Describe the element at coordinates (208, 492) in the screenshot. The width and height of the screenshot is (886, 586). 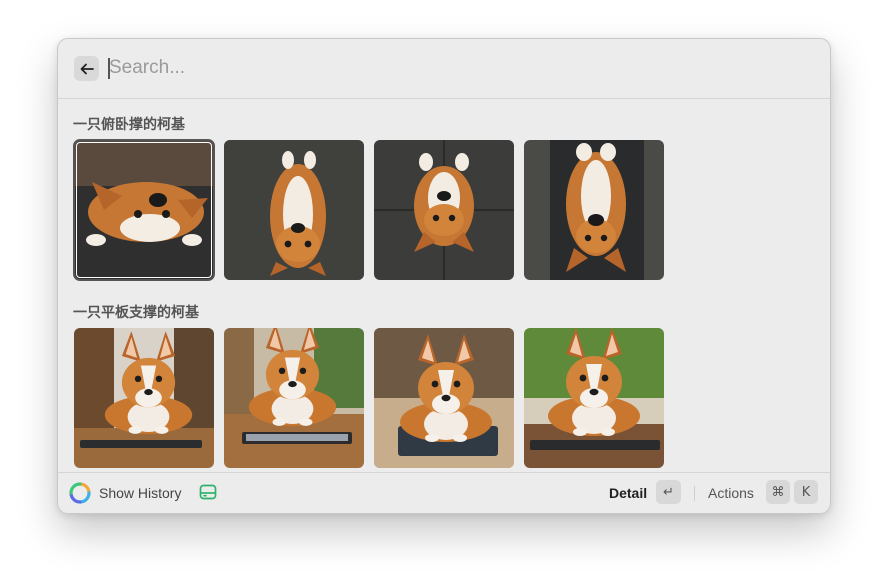
I see `tray-icon` at that location.